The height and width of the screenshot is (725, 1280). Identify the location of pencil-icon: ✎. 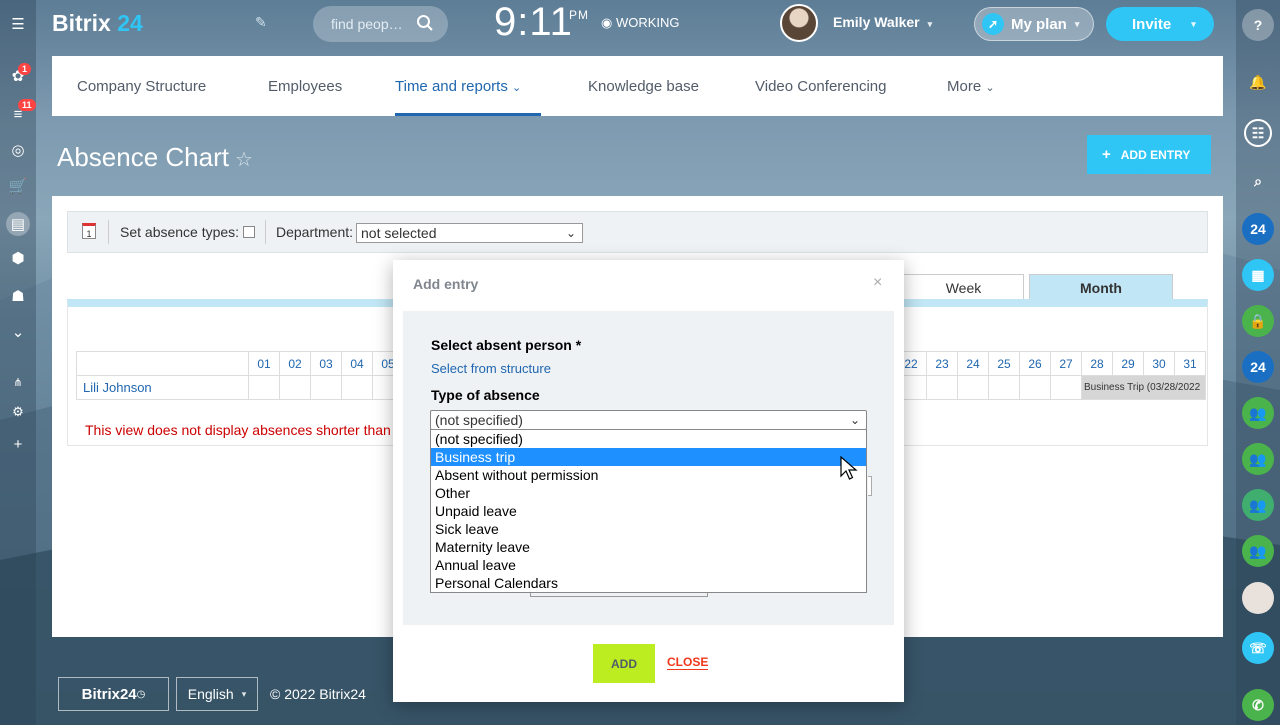
(261, 22).